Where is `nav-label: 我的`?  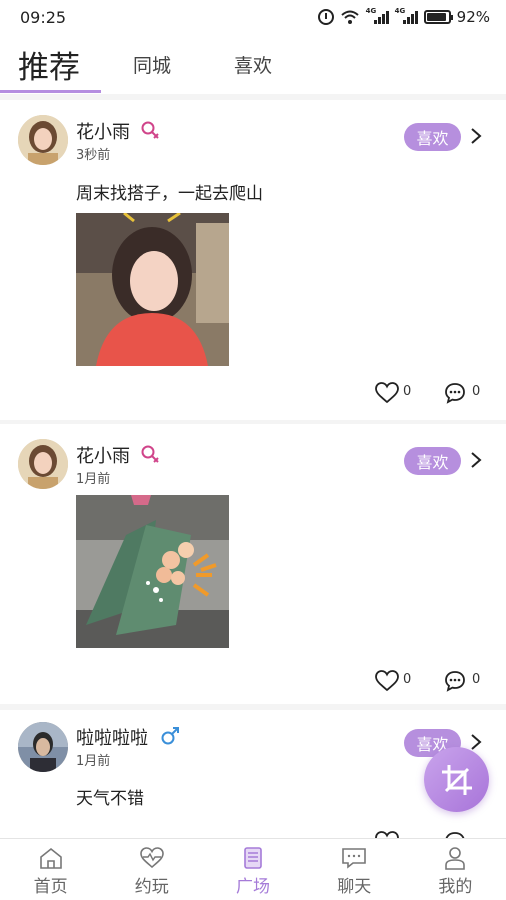
nav-label: 我的 is located at coordinates (455, 887).